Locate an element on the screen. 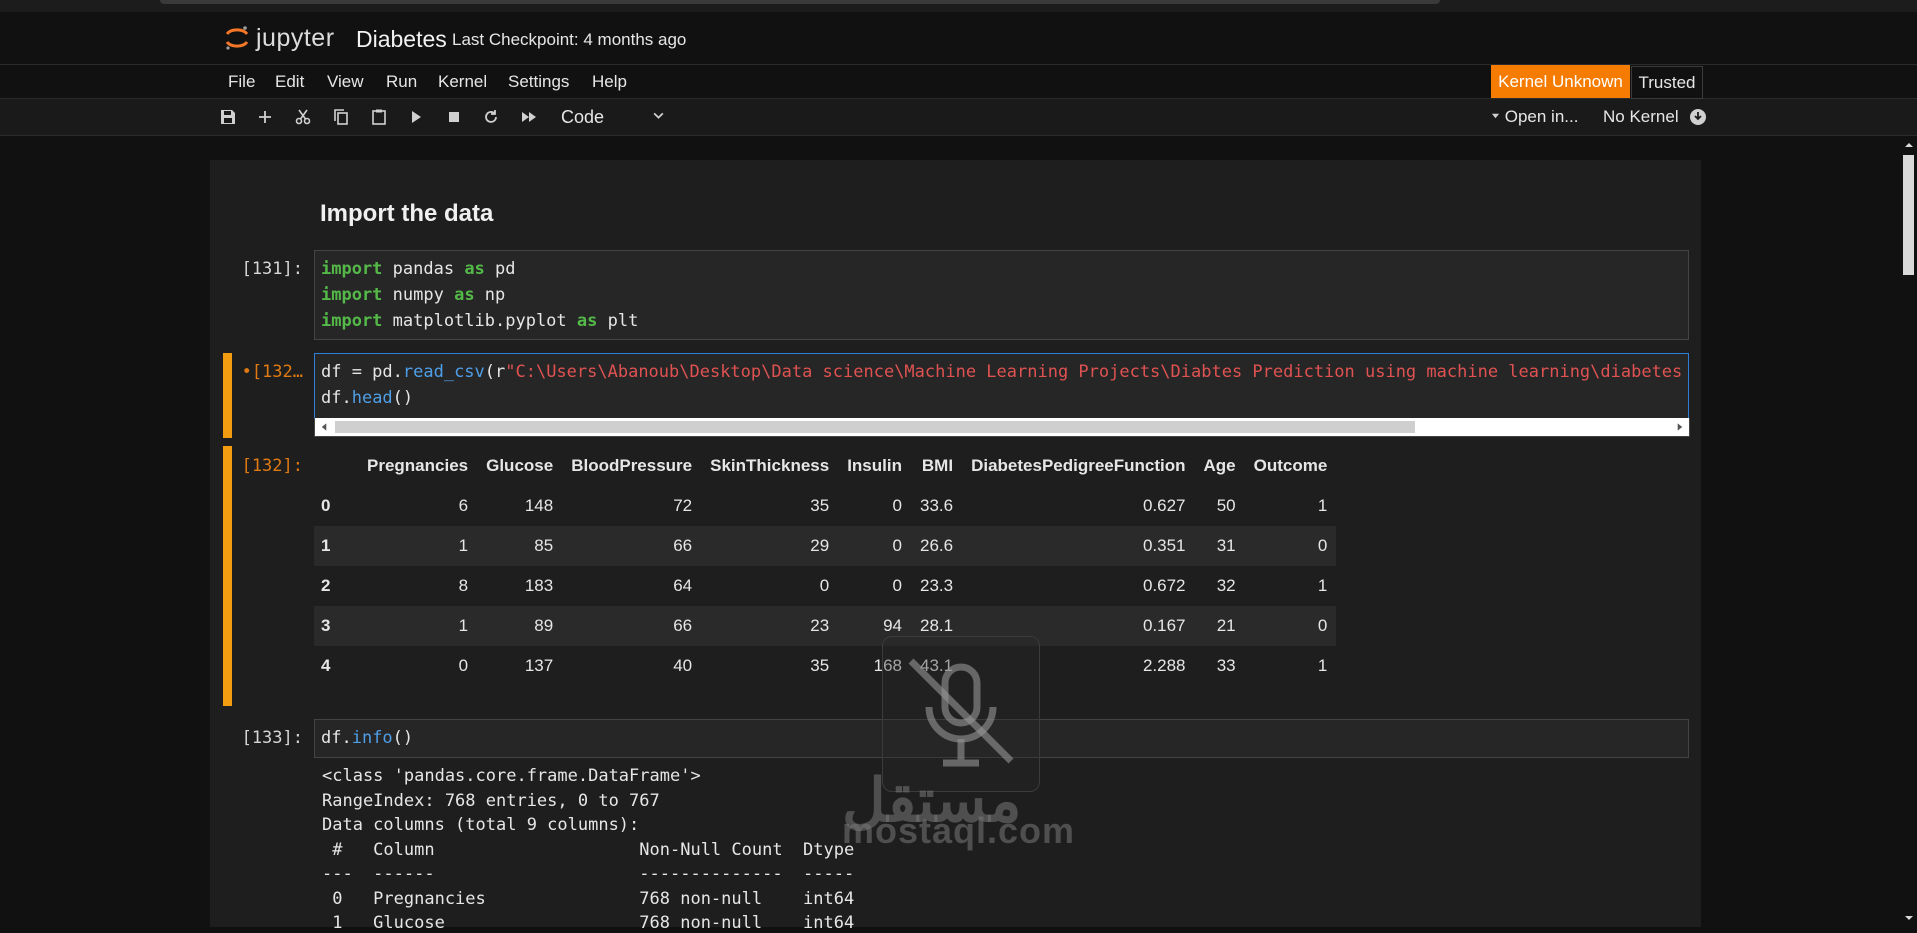  output-line: --- ------ -------------- ----- is located at coordinates (588, 874).